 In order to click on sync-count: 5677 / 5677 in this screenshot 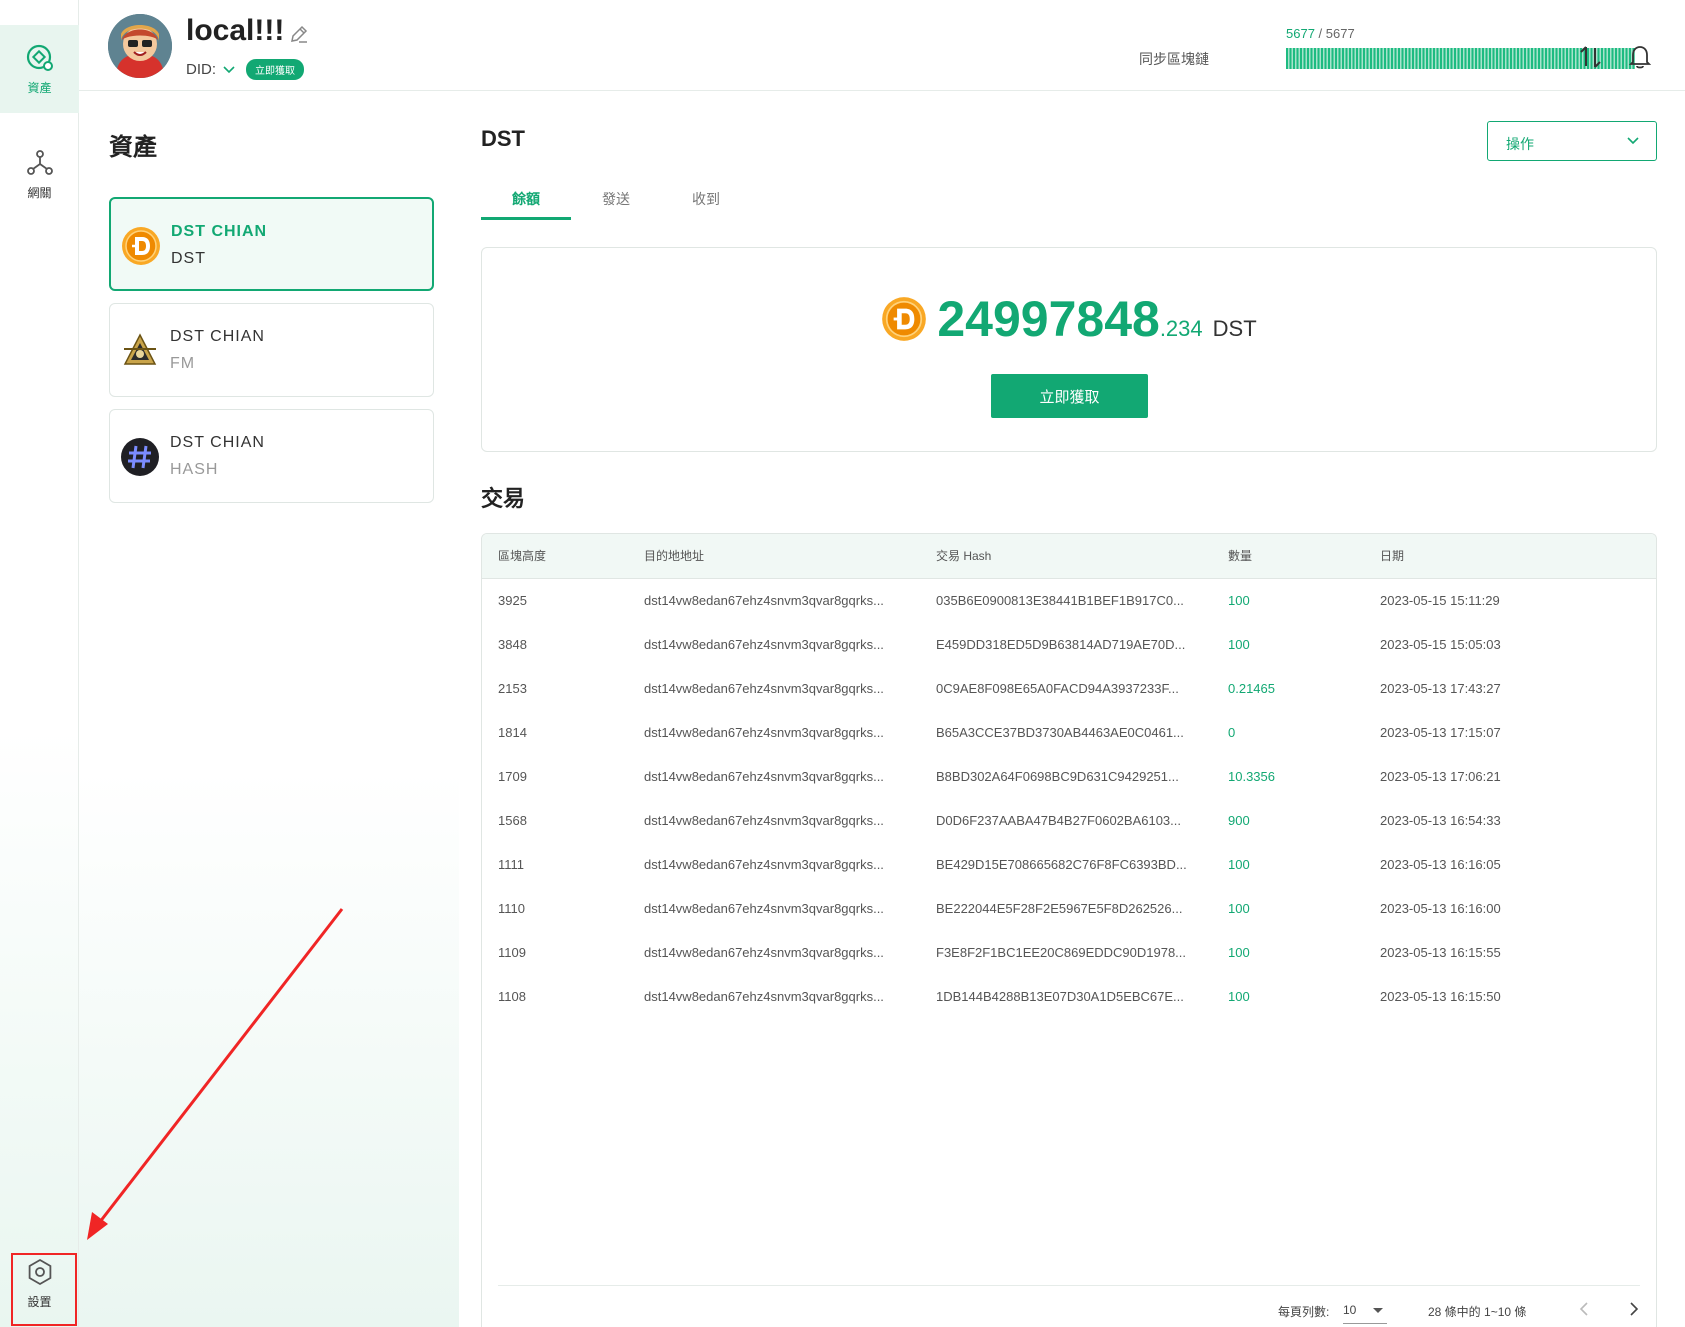, I will do `click(1320, 33)`.